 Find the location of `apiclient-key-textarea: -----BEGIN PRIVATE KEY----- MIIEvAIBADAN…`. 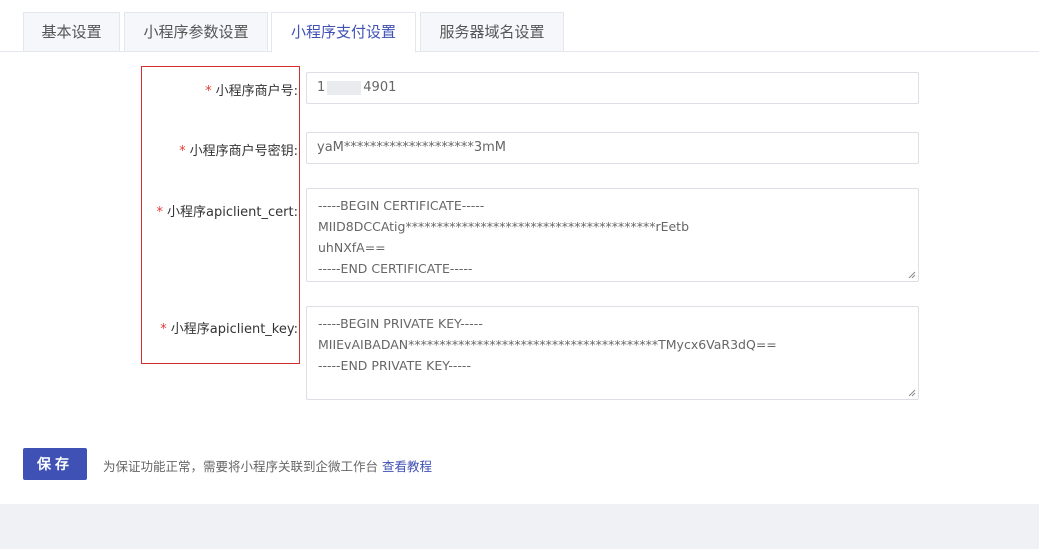

apiclient-key-textarea: -----BEGIN PRIVATE KEY----- MIIEvAIBADAN… is located at coordinates (612, 353).